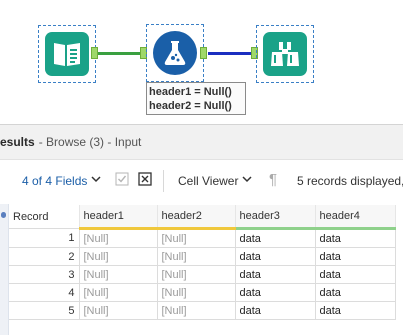  Describe the element at coordinates (190, 106) in the screenshot. I see `annotation-line-2: header2 = Null()` at that location.